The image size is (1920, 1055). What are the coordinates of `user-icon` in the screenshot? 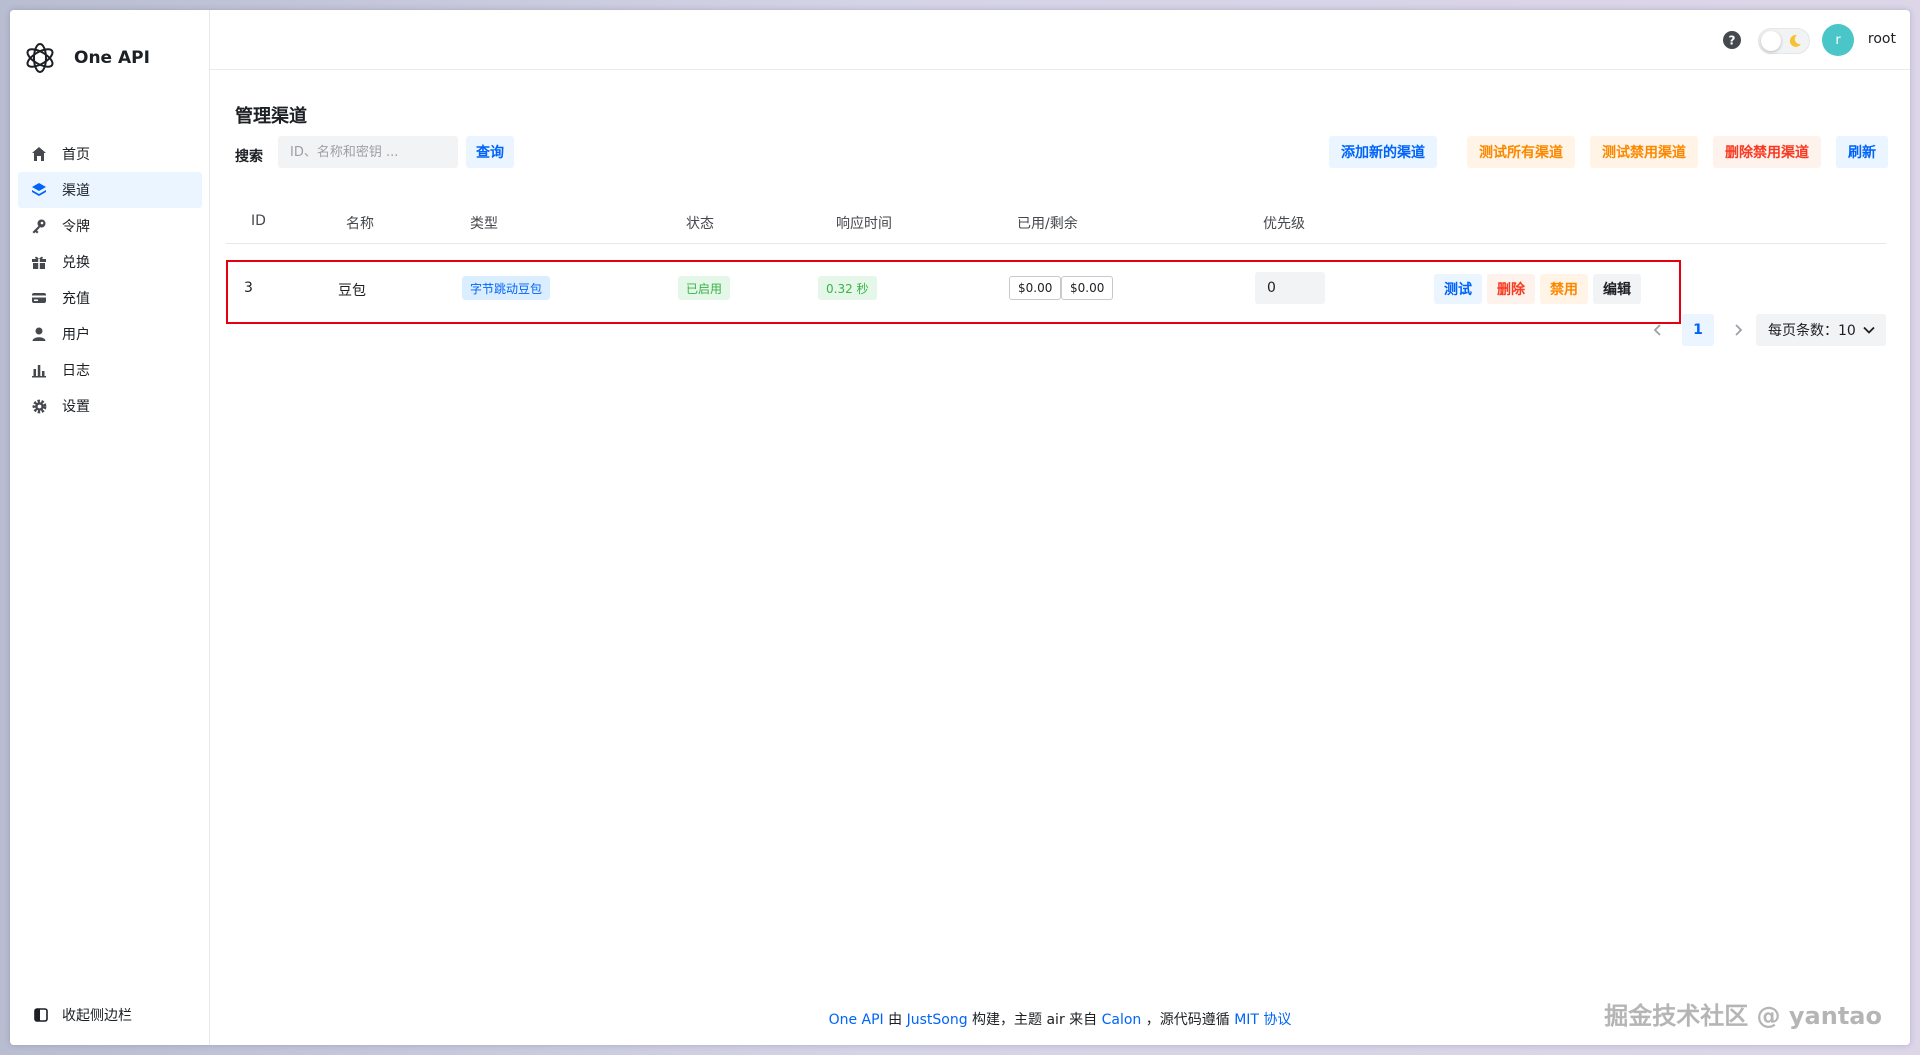 It's located at (39, 334).